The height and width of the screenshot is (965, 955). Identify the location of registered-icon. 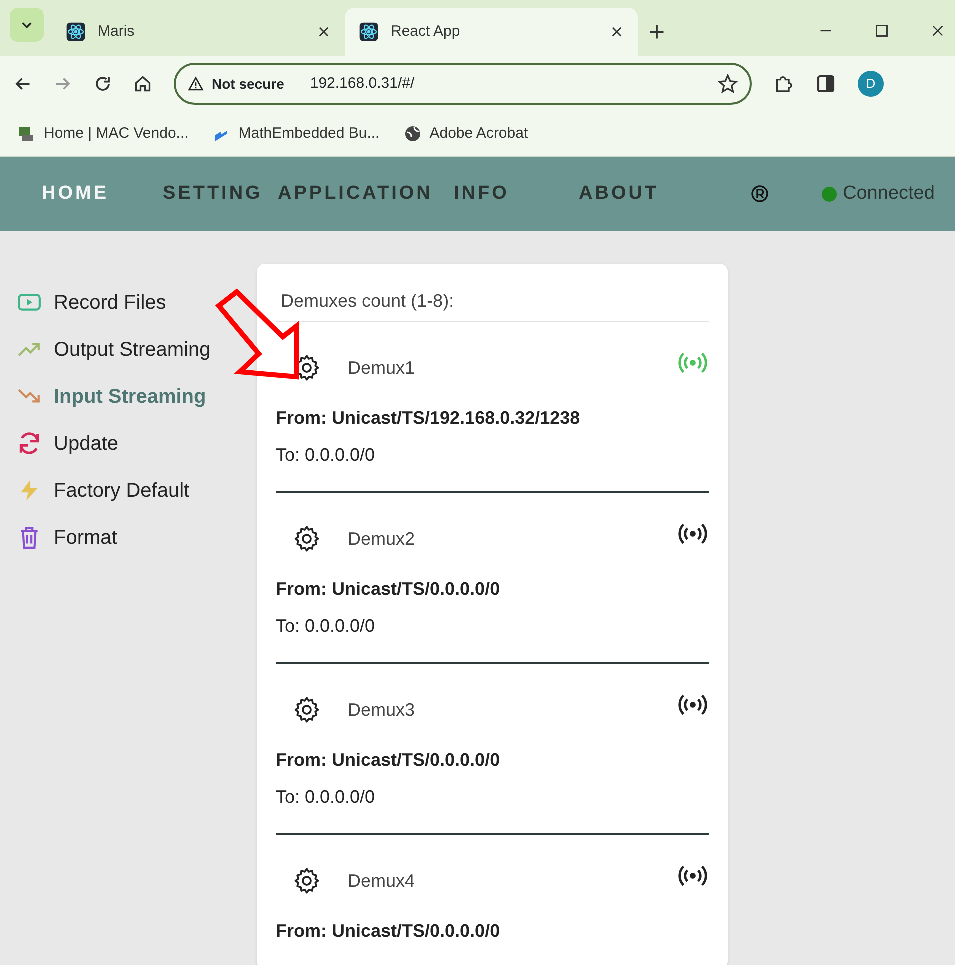
(760, 194).